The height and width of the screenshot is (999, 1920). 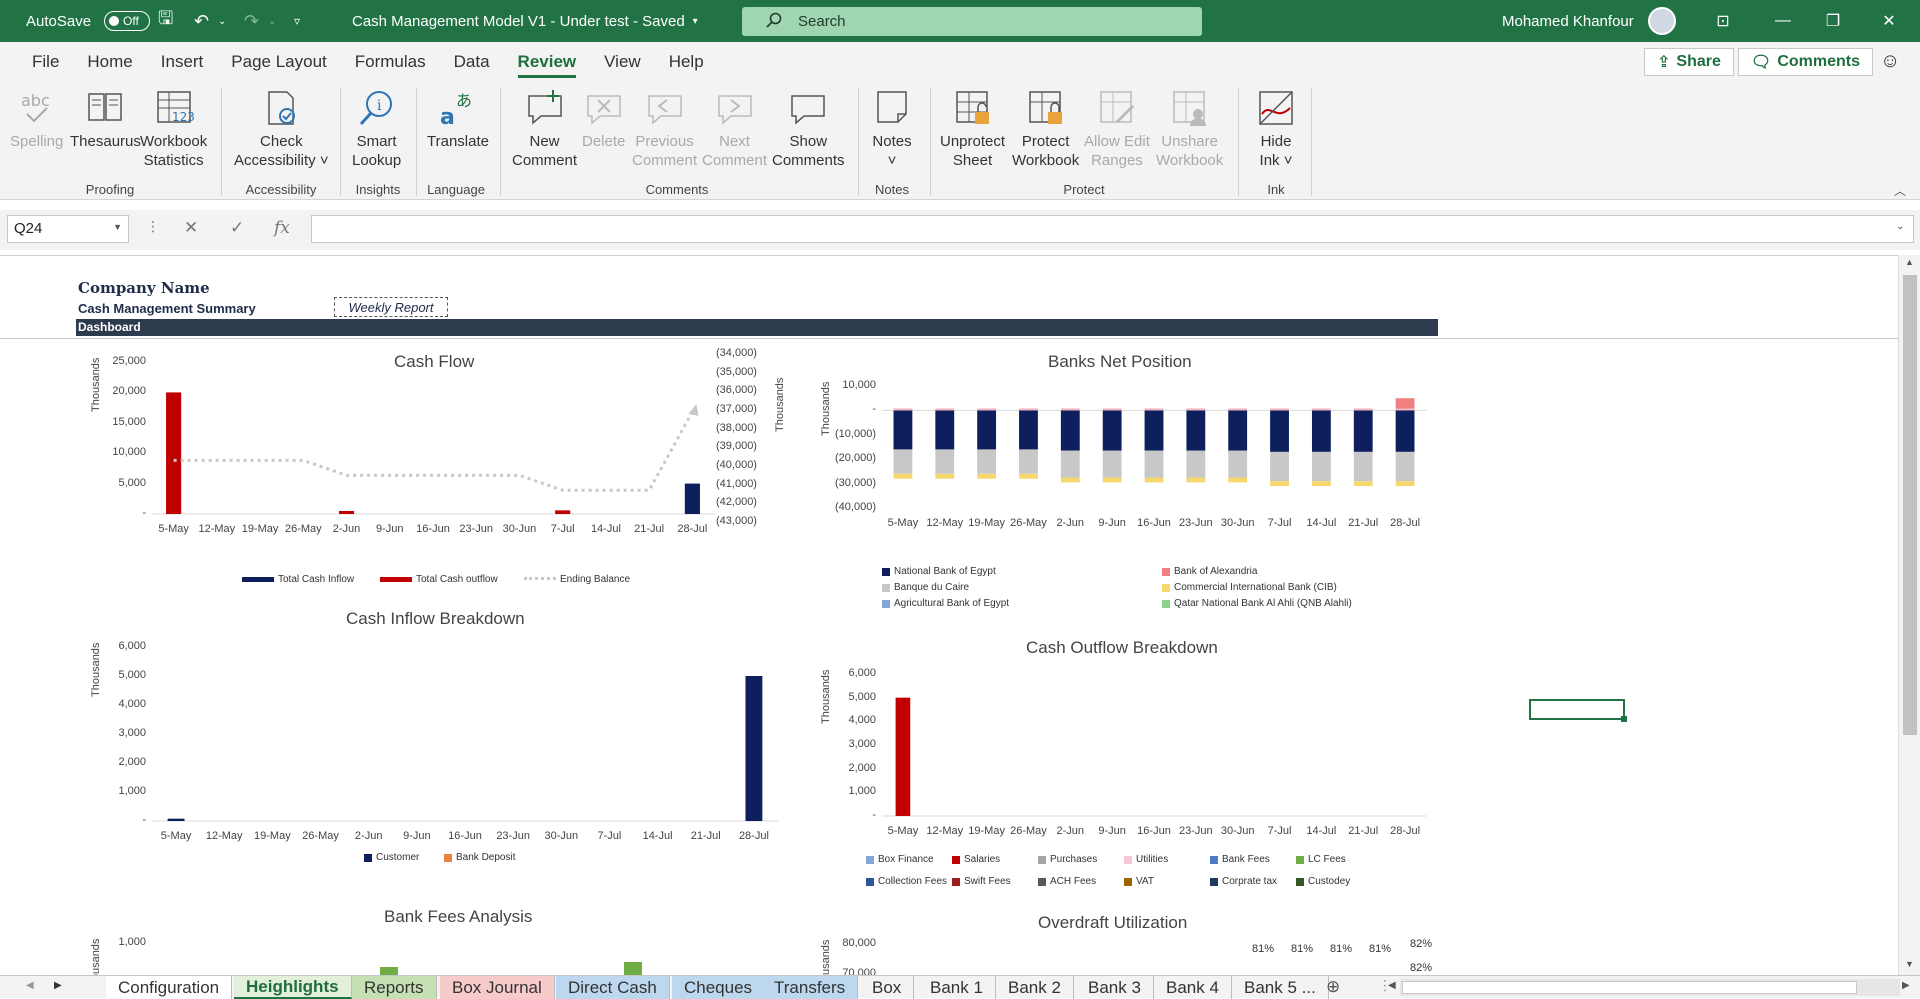 I want to click on name-box: Q24 ▼, so click(x=68, y=229).